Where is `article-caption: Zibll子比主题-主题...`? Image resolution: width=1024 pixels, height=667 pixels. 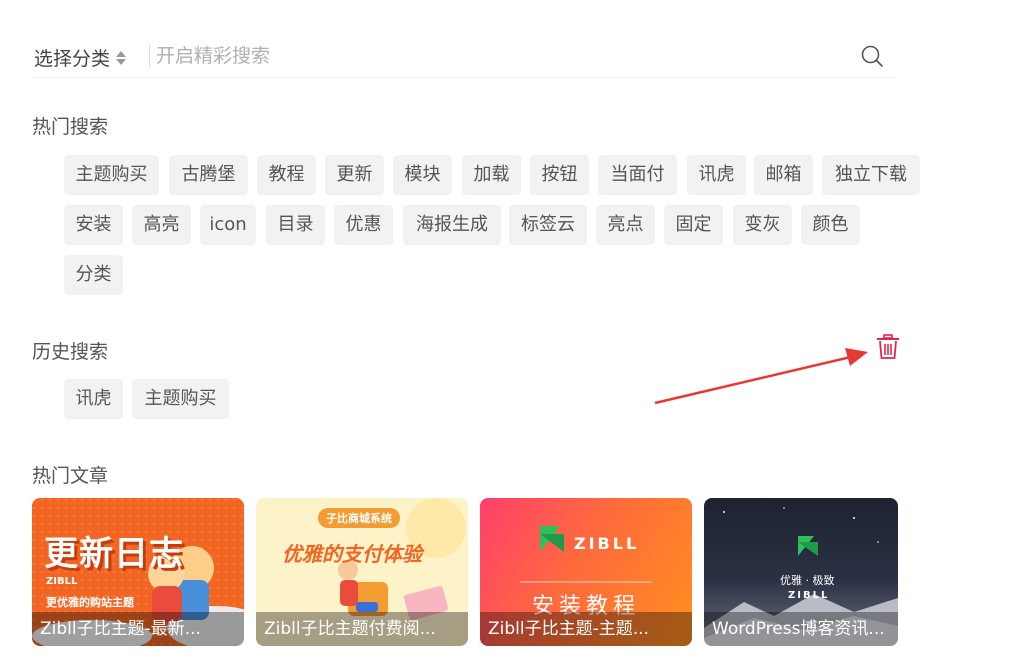
article-caption: Zibll子比主题-主题... is located at coordinates (586, 629).